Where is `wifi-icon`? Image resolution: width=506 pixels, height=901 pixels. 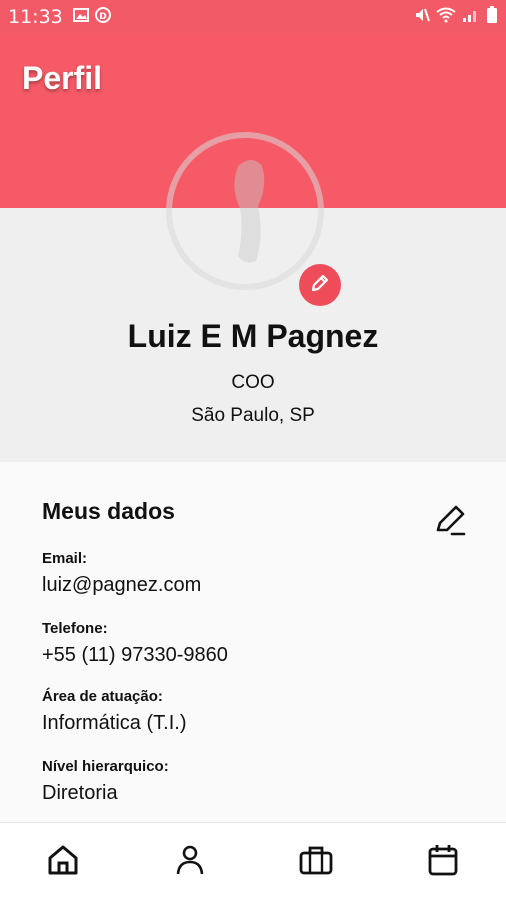
wifi-icon is located at coordinates (446, 17).